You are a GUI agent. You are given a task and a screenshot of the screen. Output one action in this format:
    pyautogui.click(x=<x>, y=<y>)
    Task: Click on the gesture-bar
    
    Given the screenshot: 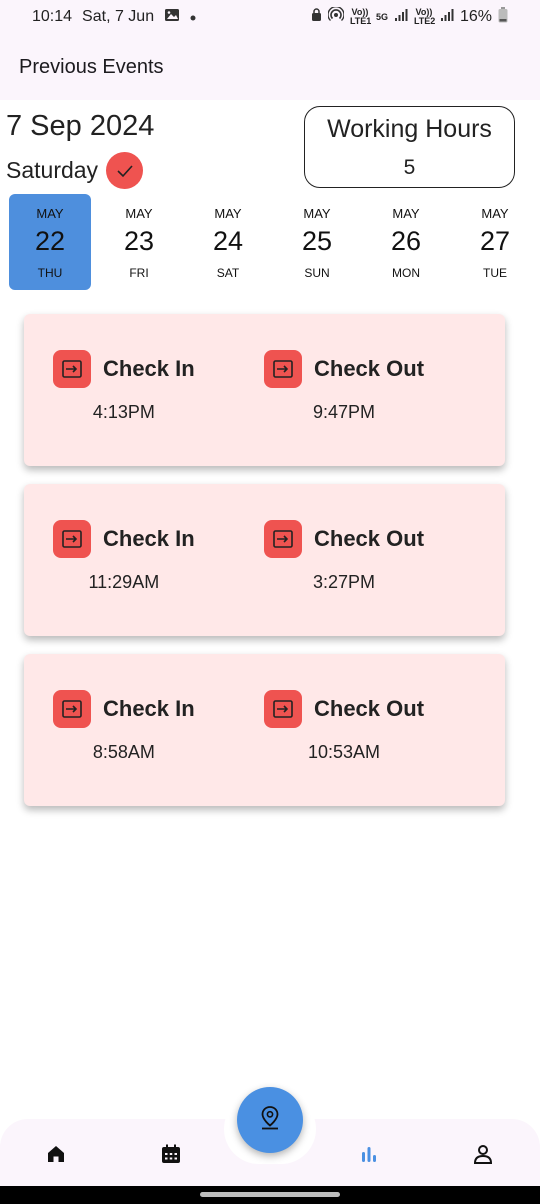 What is the action you would take?
    pyautogui.click(x=270, y=1195)
    